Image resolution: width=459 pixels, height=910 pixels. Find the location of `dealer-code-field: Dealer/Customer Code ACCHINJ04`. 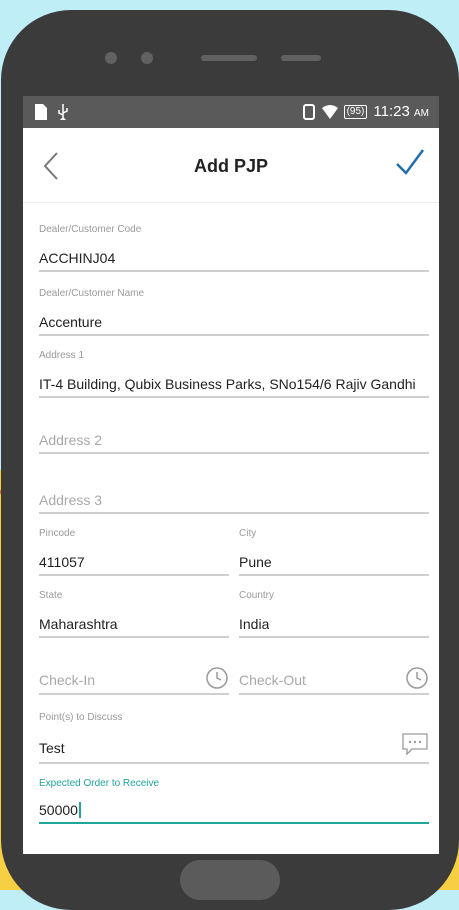

dealer-code-field: Dealer/Customer Code ACCHINJ04 is located at coordinates (234, 248).